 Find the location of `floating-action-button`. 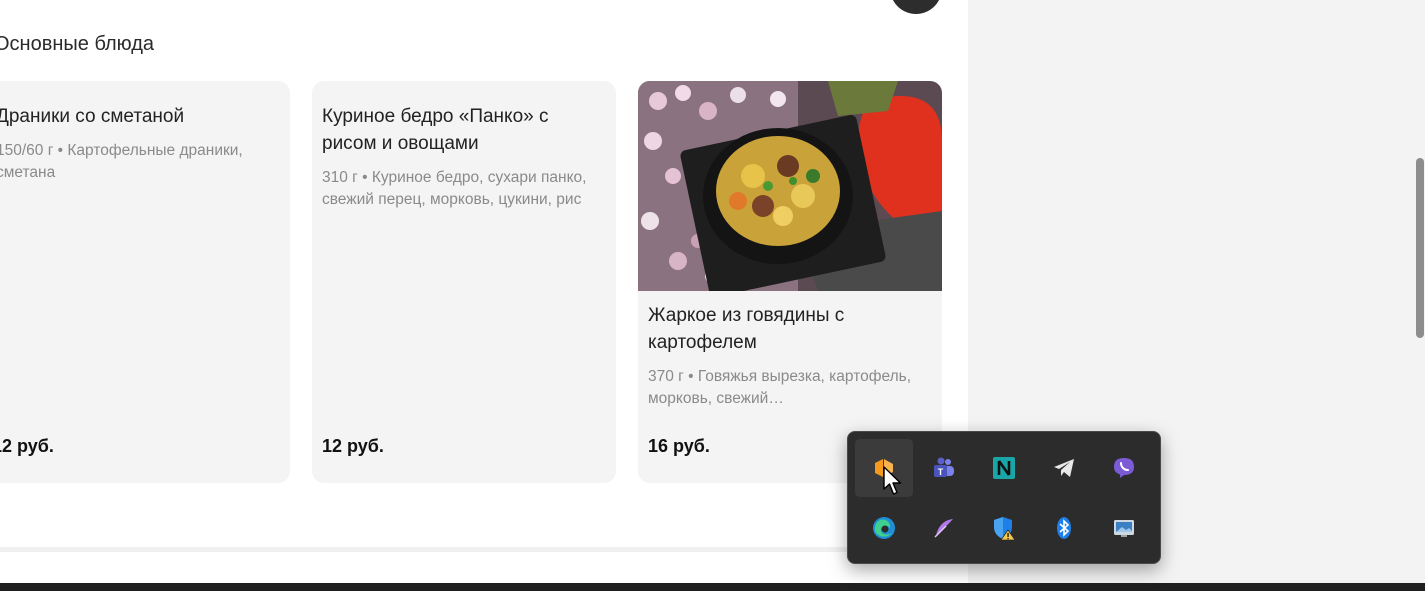

floating-action-button is located at coordinates (916, 7).